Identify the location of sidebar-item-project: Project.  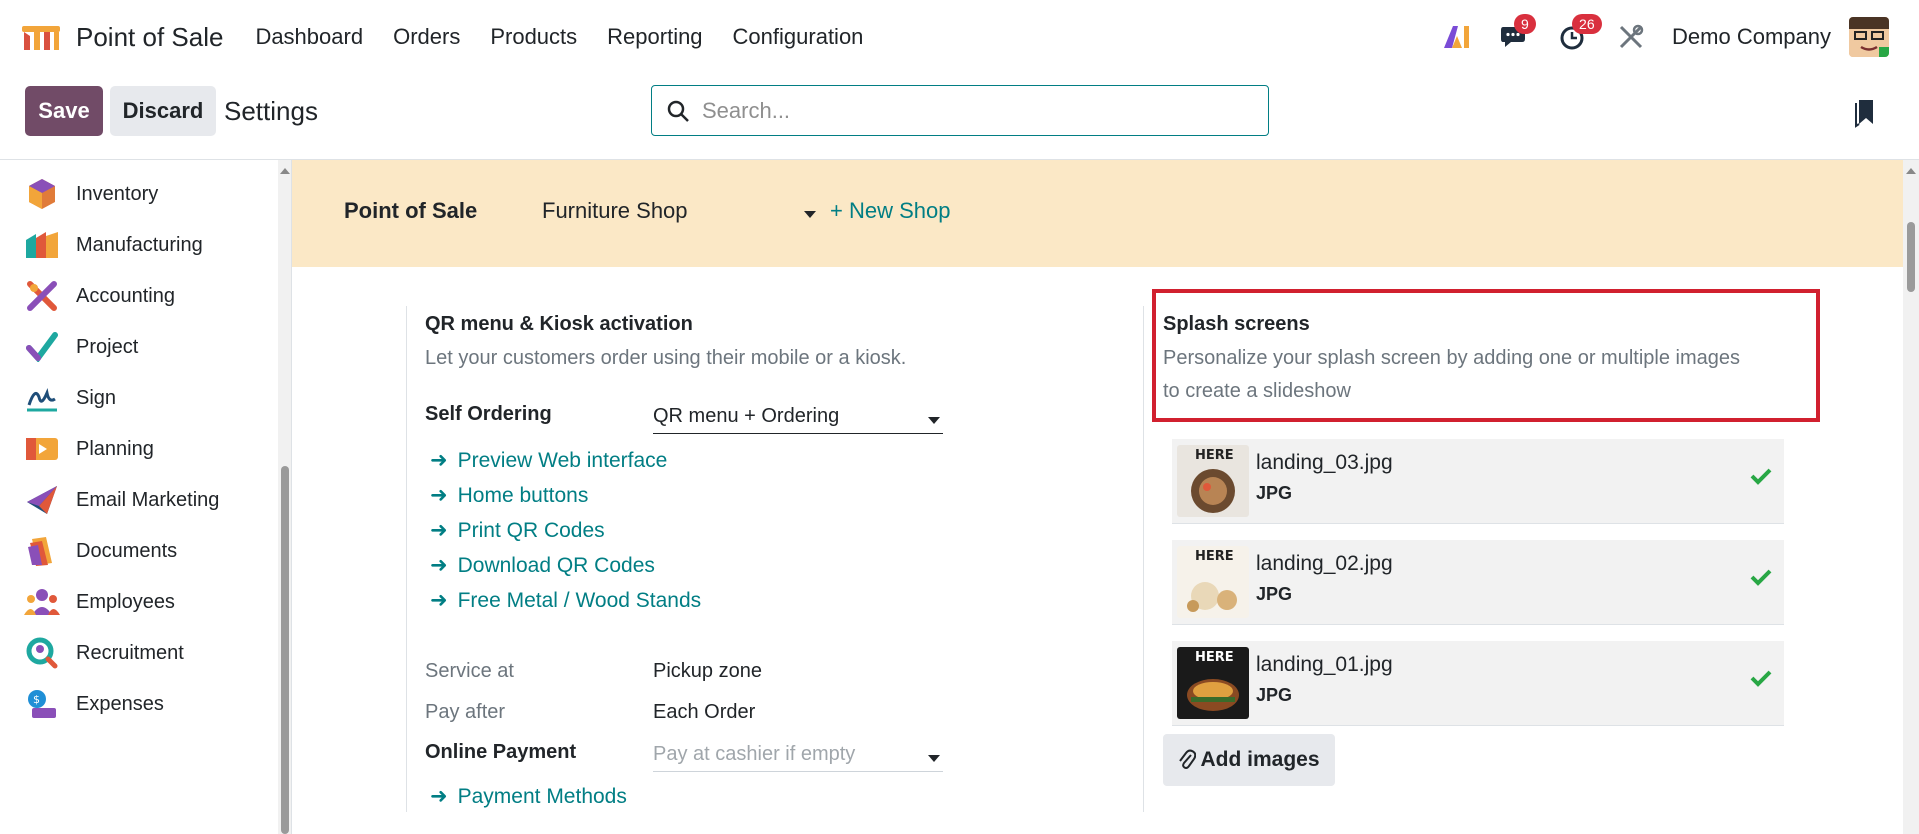
(81, 347).